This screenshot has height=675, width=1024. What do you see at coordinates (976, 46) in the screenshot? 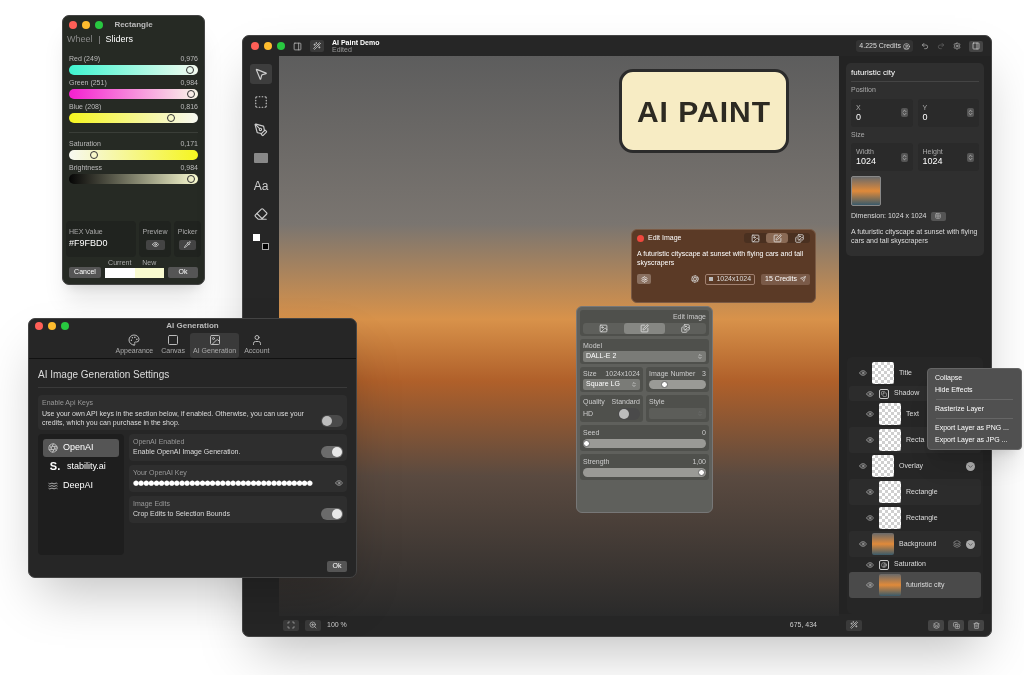
I see `panel-toggle-button` at bounding box center [976, 46].